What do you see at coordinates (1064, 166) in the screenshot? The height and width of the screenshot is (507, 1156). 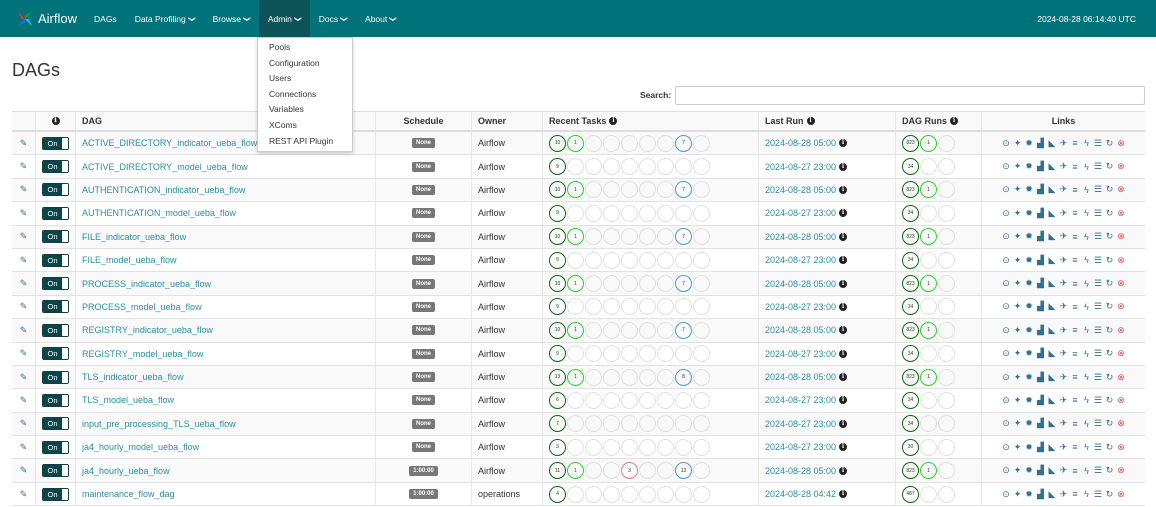 I see `plane-icon: ✈` at bounding box center [1064, 166].